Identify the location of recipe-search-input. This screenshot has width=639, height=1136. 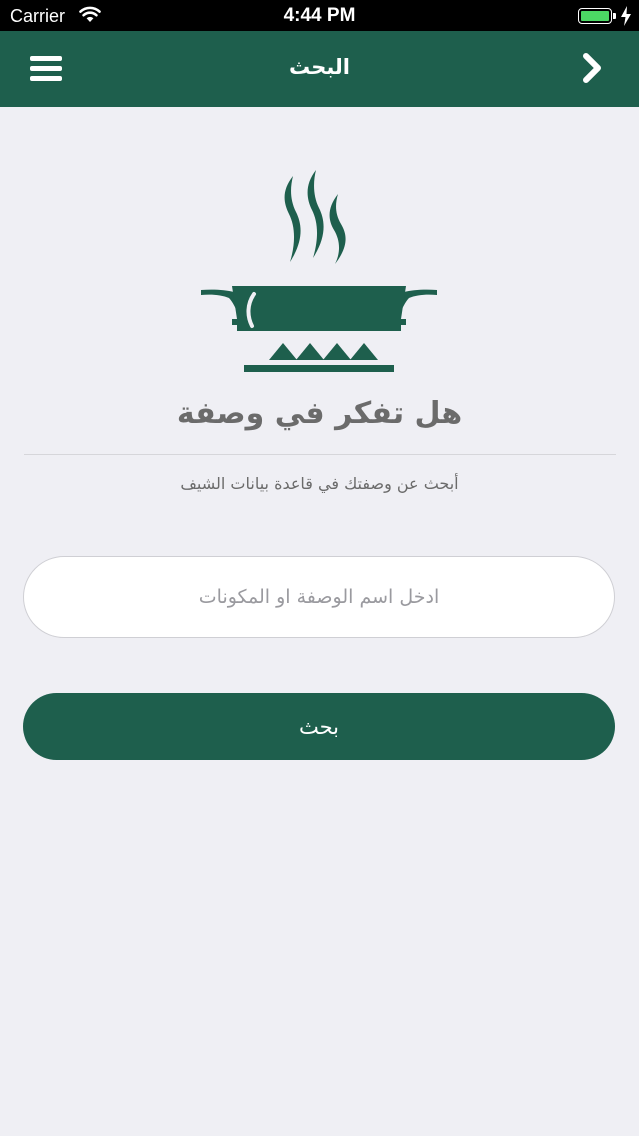
(319, 597).